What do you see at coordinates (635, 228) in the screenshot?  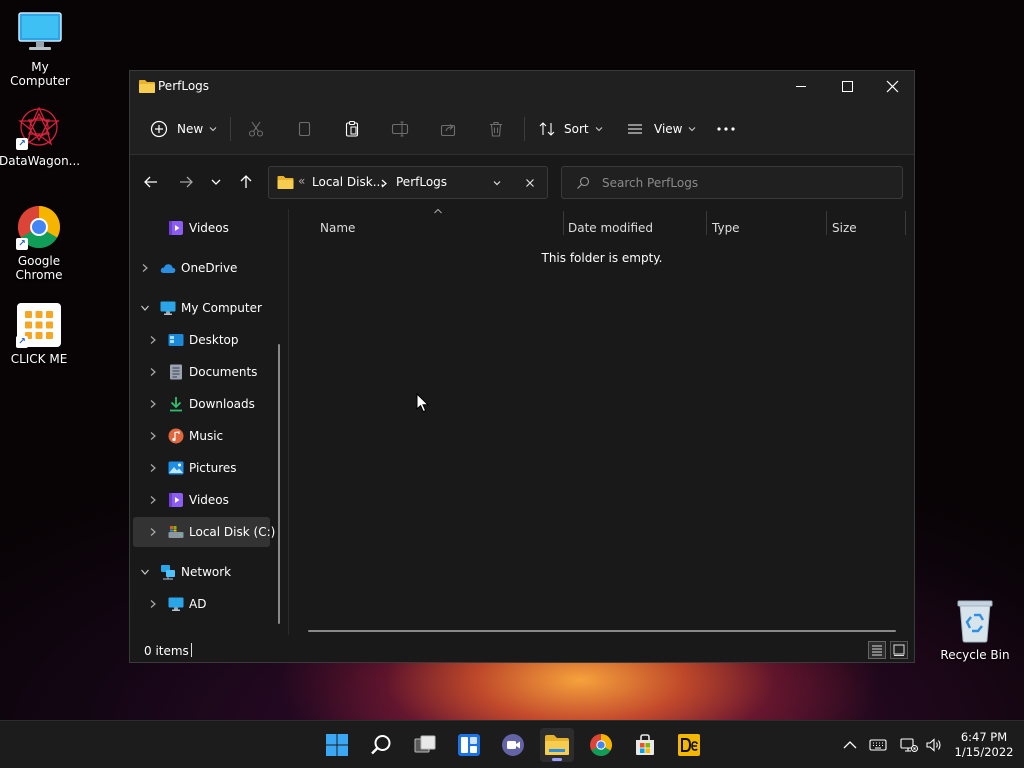 I see `column-header-date-modified: Date modified` at bounding box center [635, 228].